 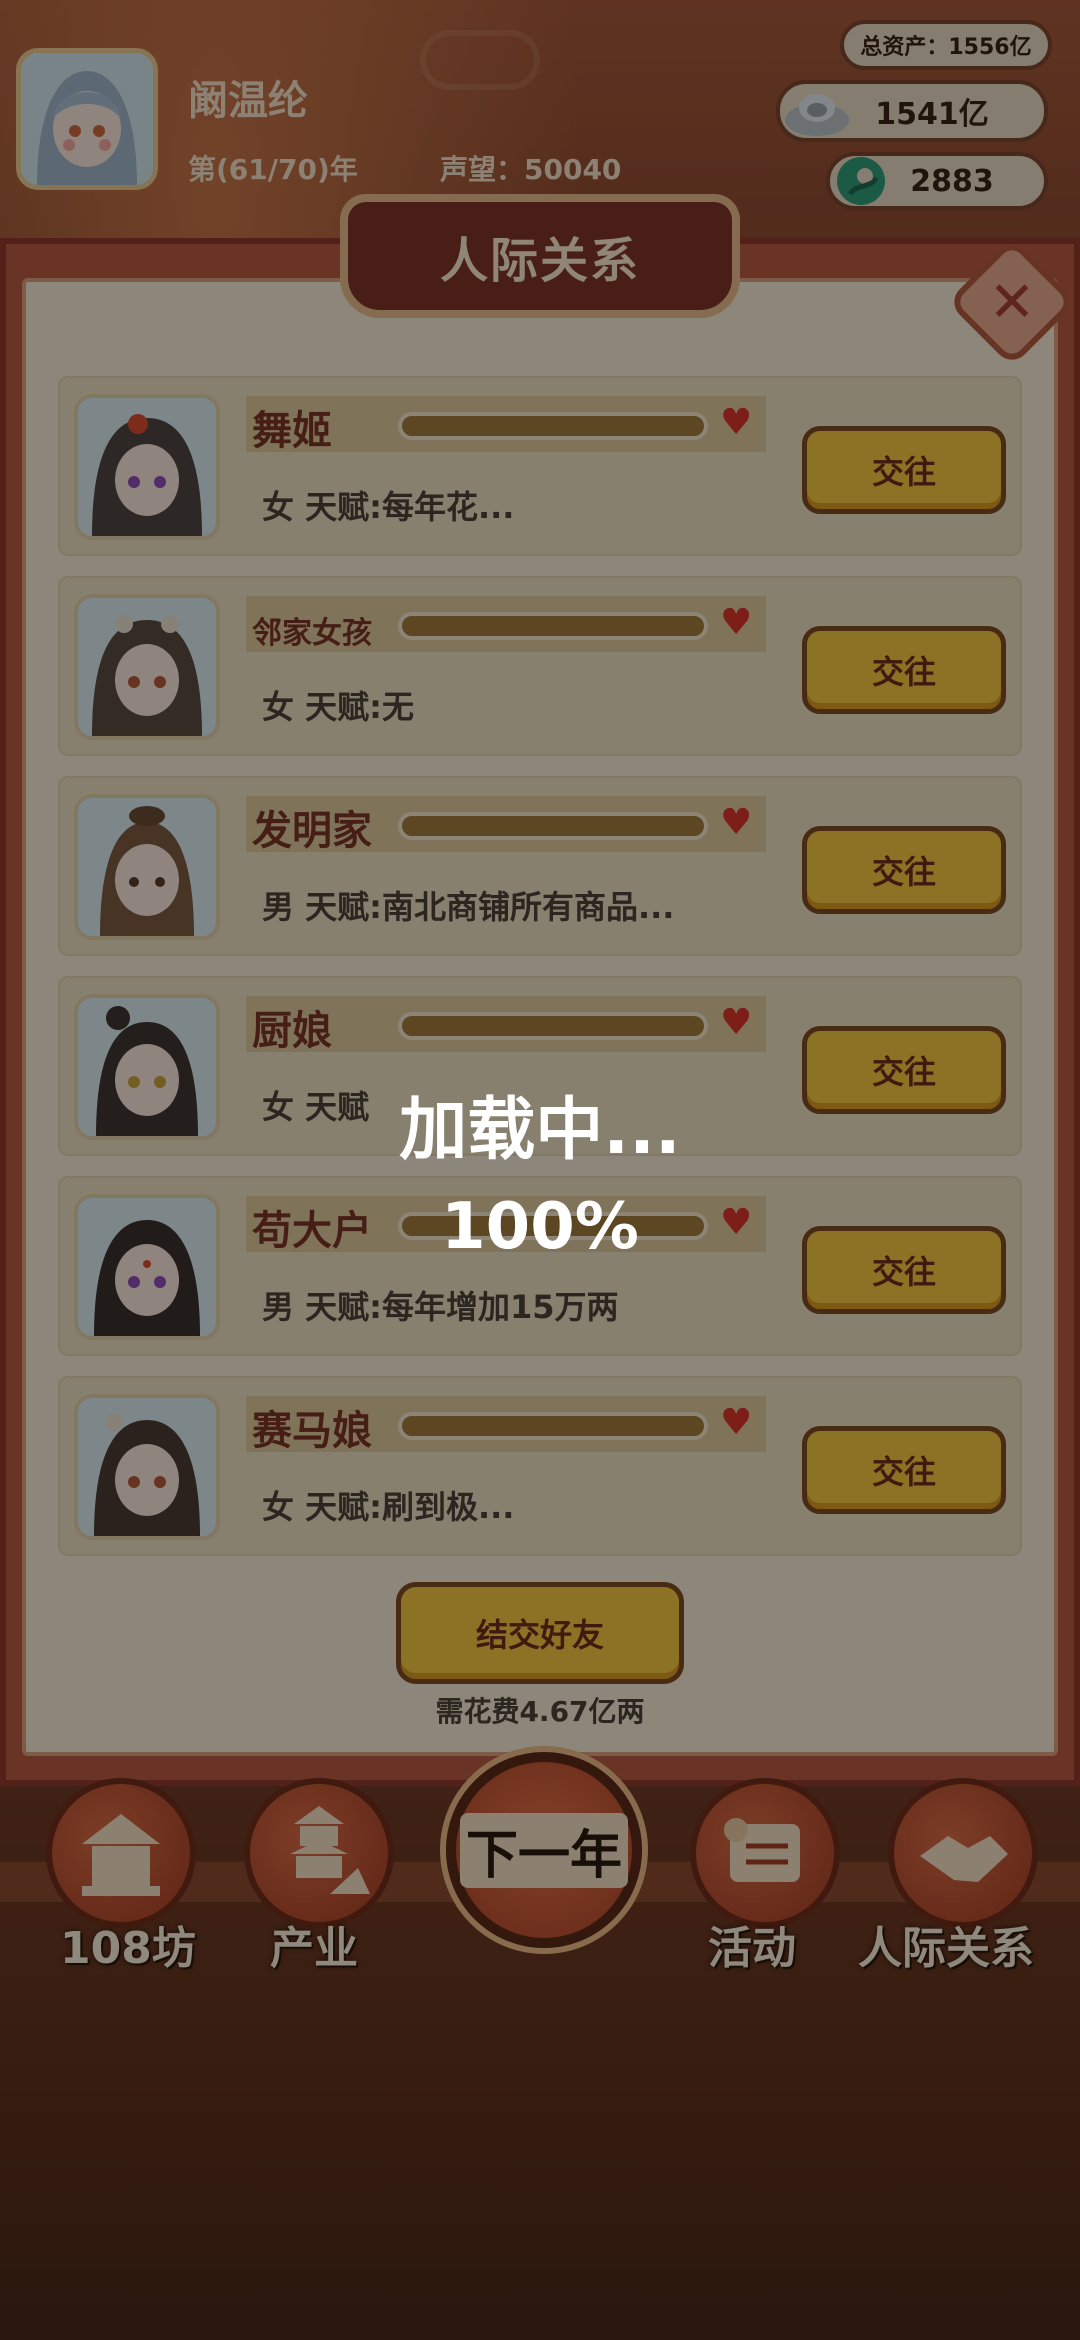 I want to click on loading-percent: 100%, so click(x=540, y=1227).